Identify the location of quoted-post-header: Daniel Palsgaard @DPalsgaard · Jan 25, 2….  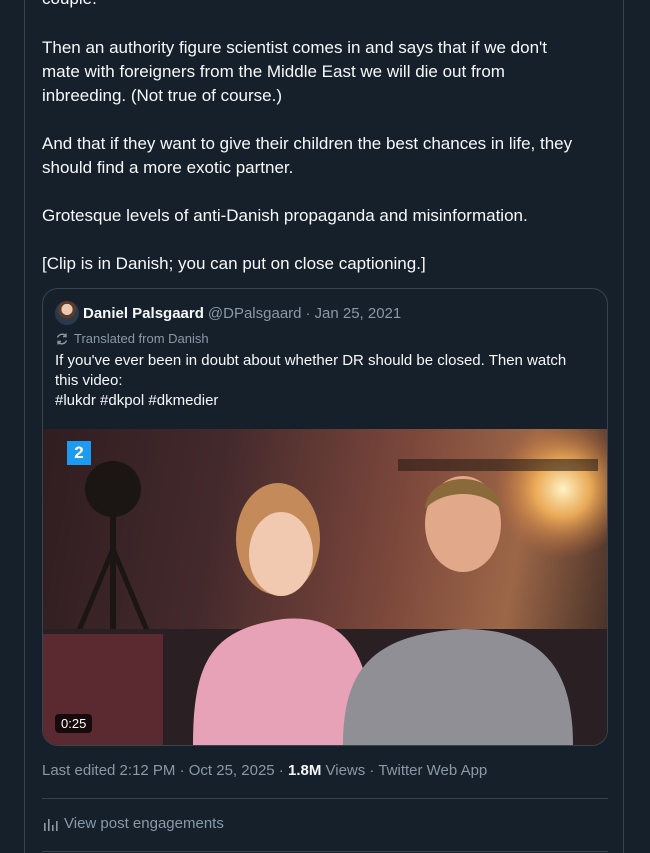
(228, 313).